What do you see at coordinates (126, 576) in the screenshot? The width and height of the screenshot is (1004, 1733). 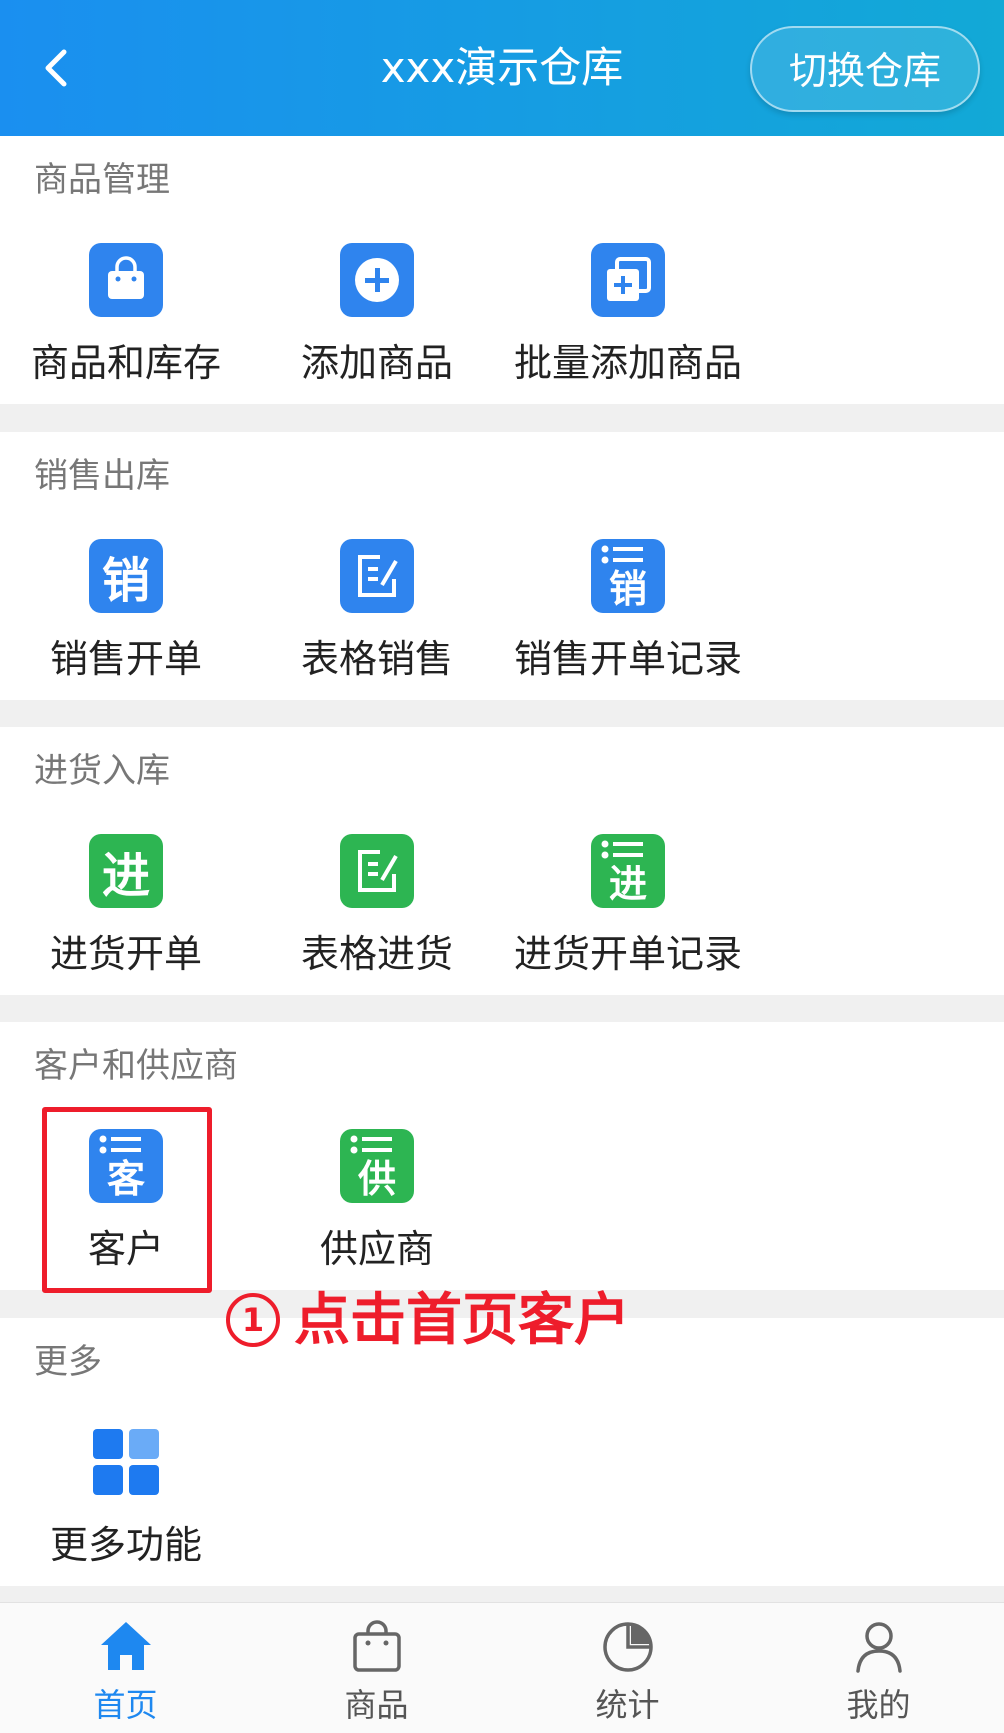 I see `sales-char-icon: 销` at bounding box center [126, 576].